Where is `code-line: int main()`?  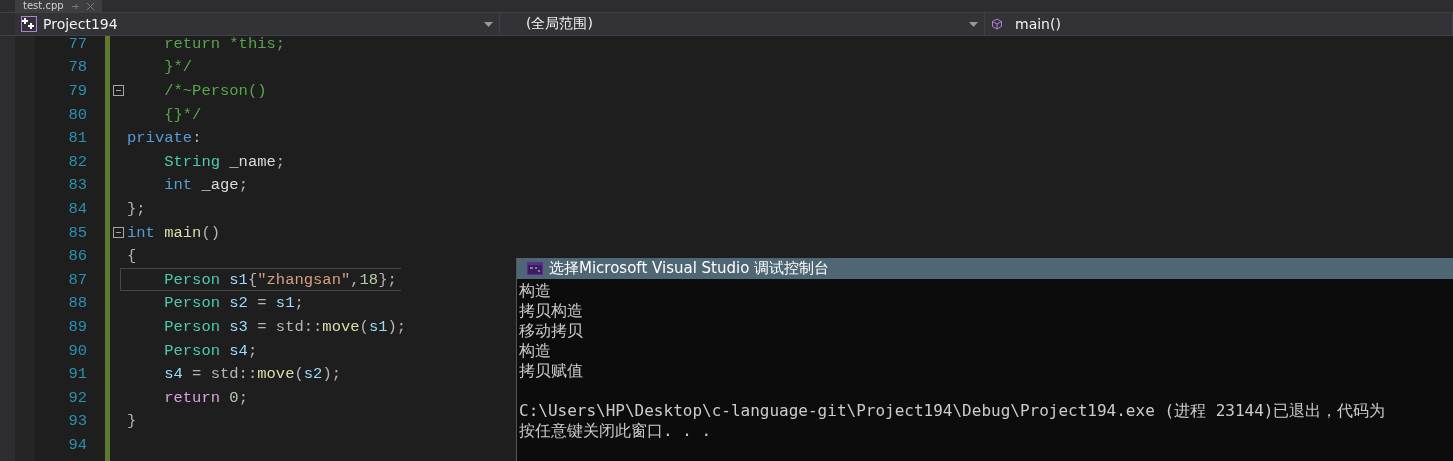 code-line: int main() is located at coordinates (174, 233).